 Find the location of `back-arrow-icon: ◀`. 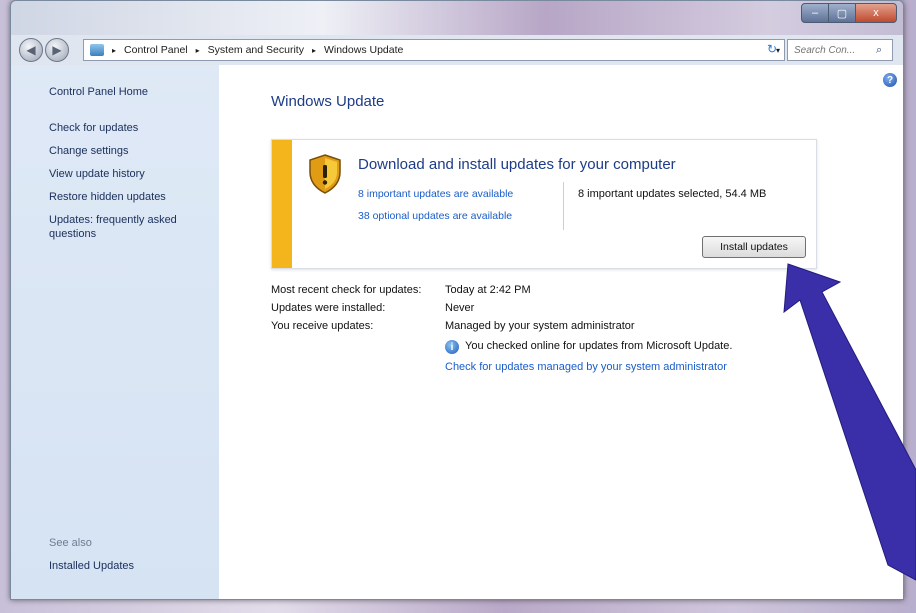

back-arrow-icon: ◀ is located at coordinates (31, 50).